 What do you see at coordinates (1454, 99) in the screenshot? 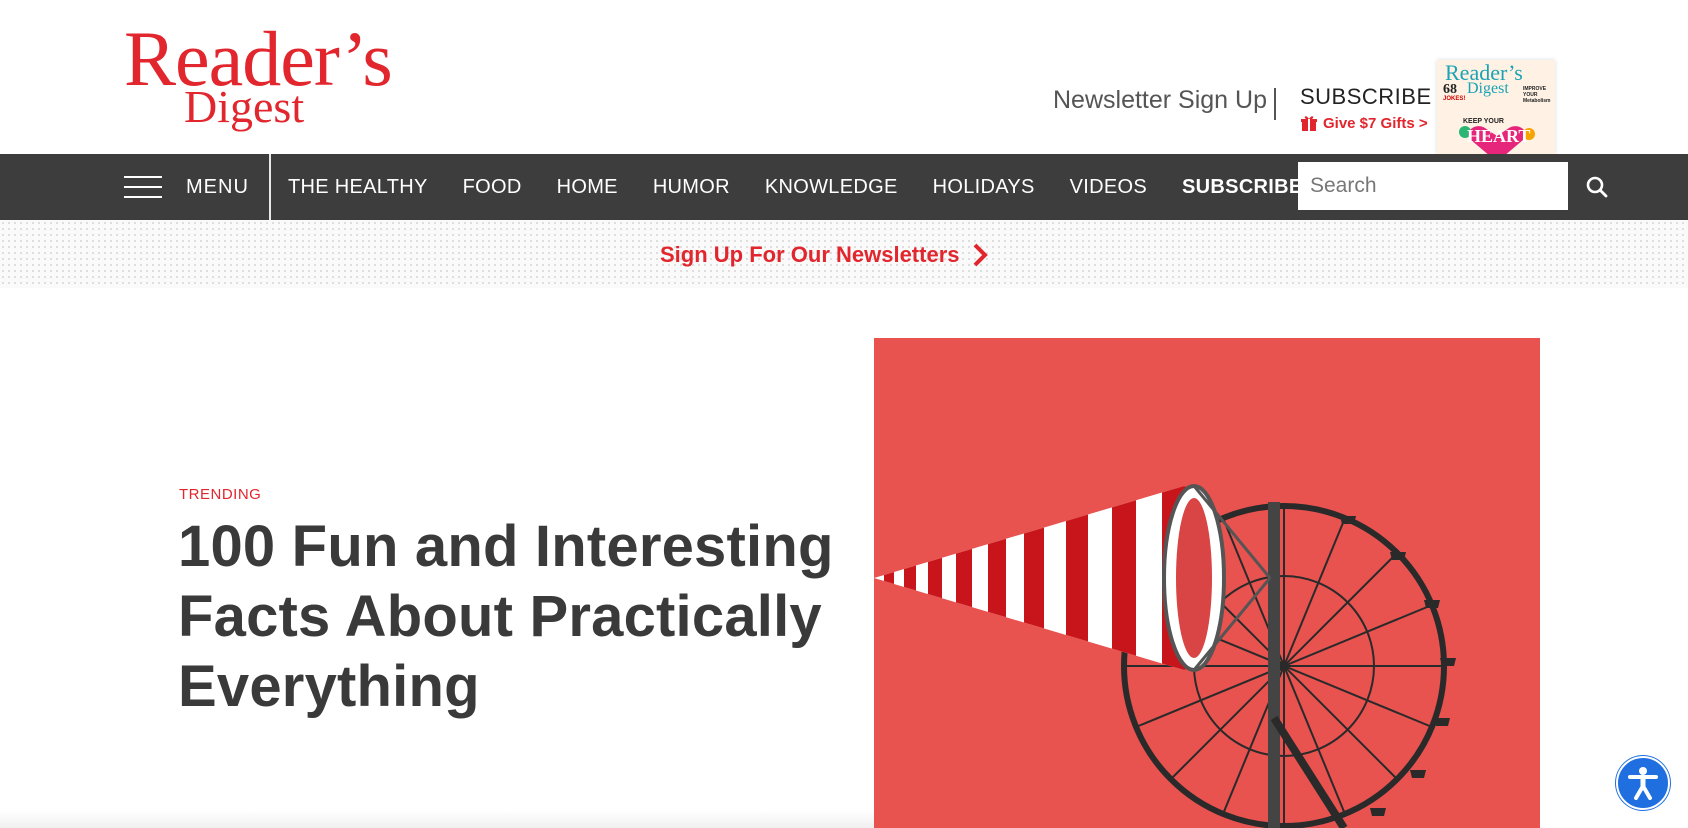
I see `magazine-jokes: JOKES!` at bounding box center [1454, 99].